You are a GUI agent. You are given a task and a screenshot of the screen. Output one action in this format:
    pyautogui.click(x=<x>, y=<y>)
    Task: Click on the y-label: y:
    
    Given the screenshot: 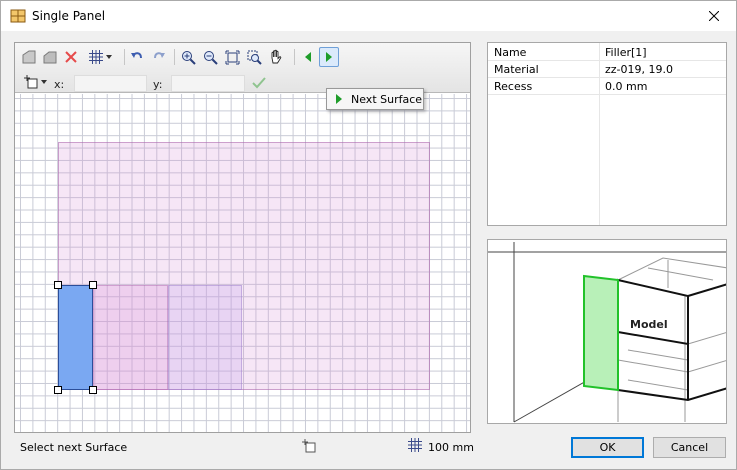 What is the action you would take?
    pyautogui.click(x=158, y=84)
    